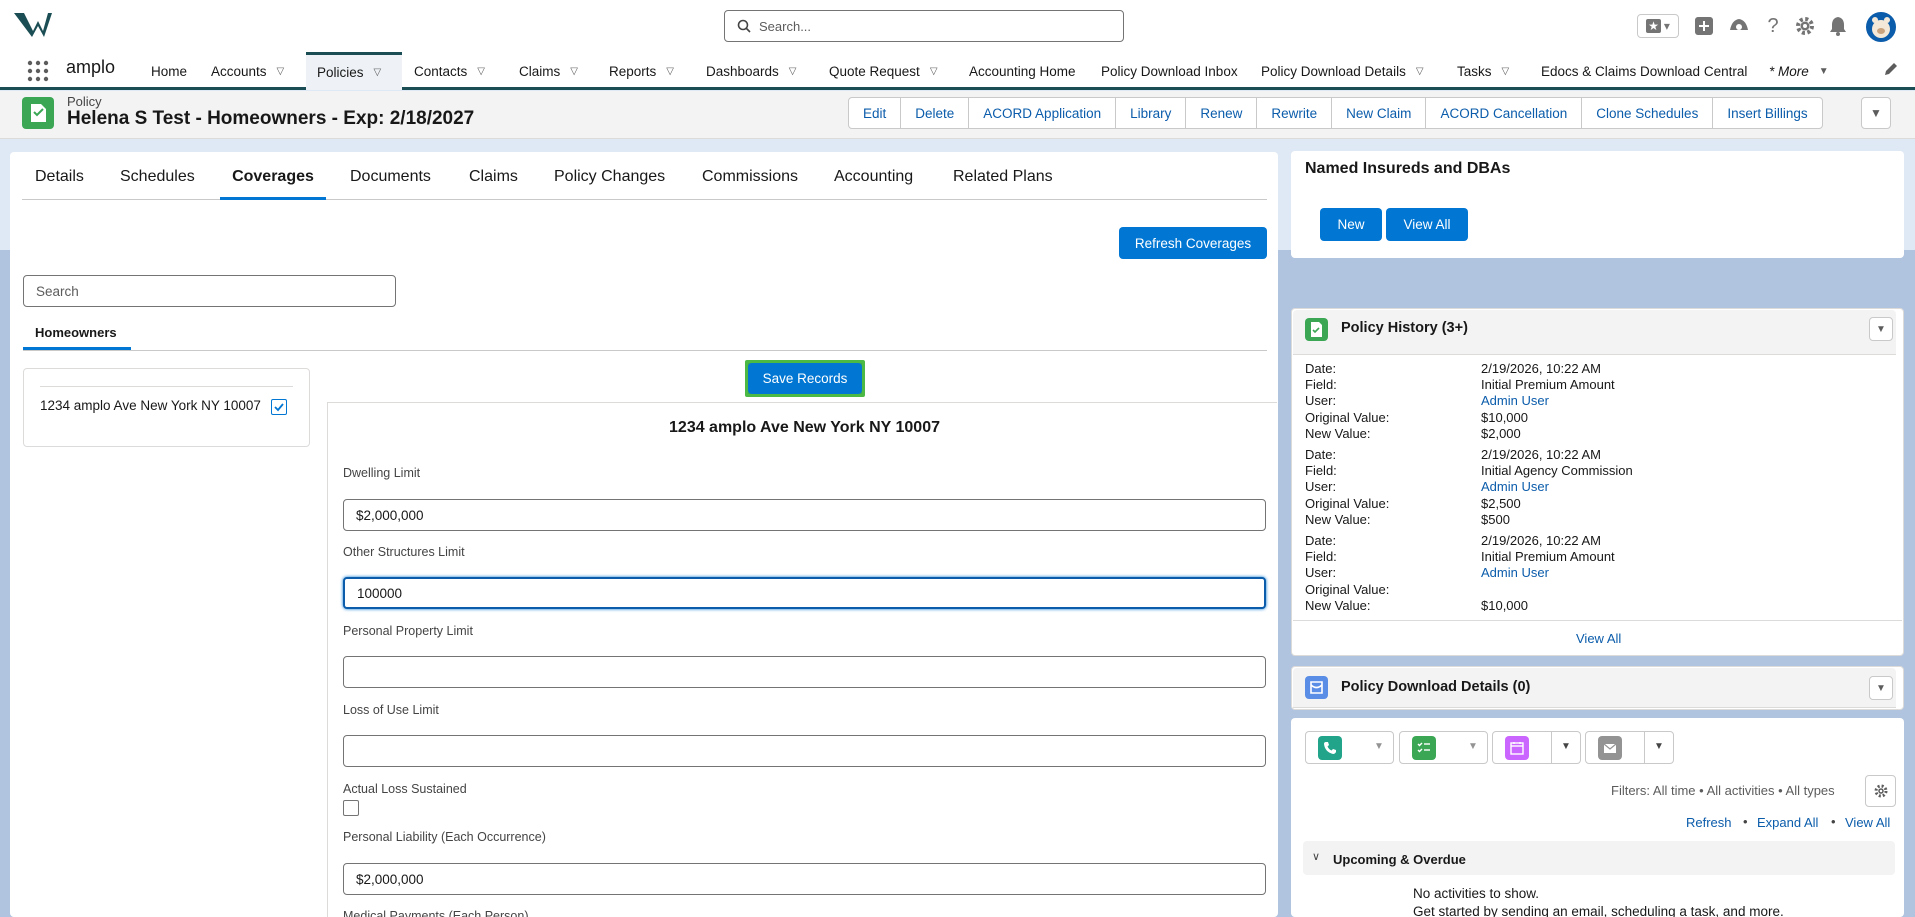  Describe the element at coordinates (59, 184) in the screenshot. I see `tab-details: Details` at that location.